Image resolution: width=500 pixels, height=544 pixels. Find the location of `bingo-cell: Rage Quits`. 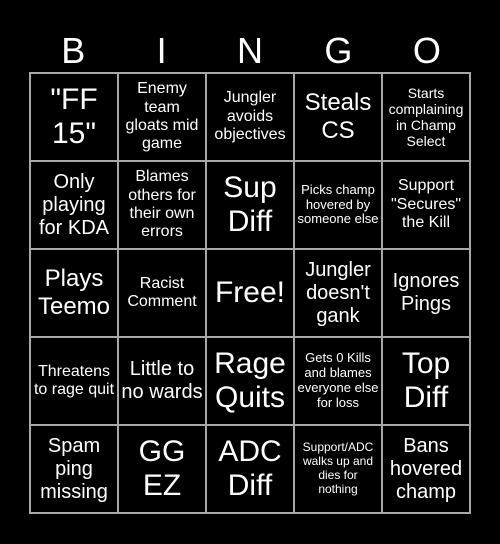

bingo-cell: Rage Quits is located at coordinates (250, 381).